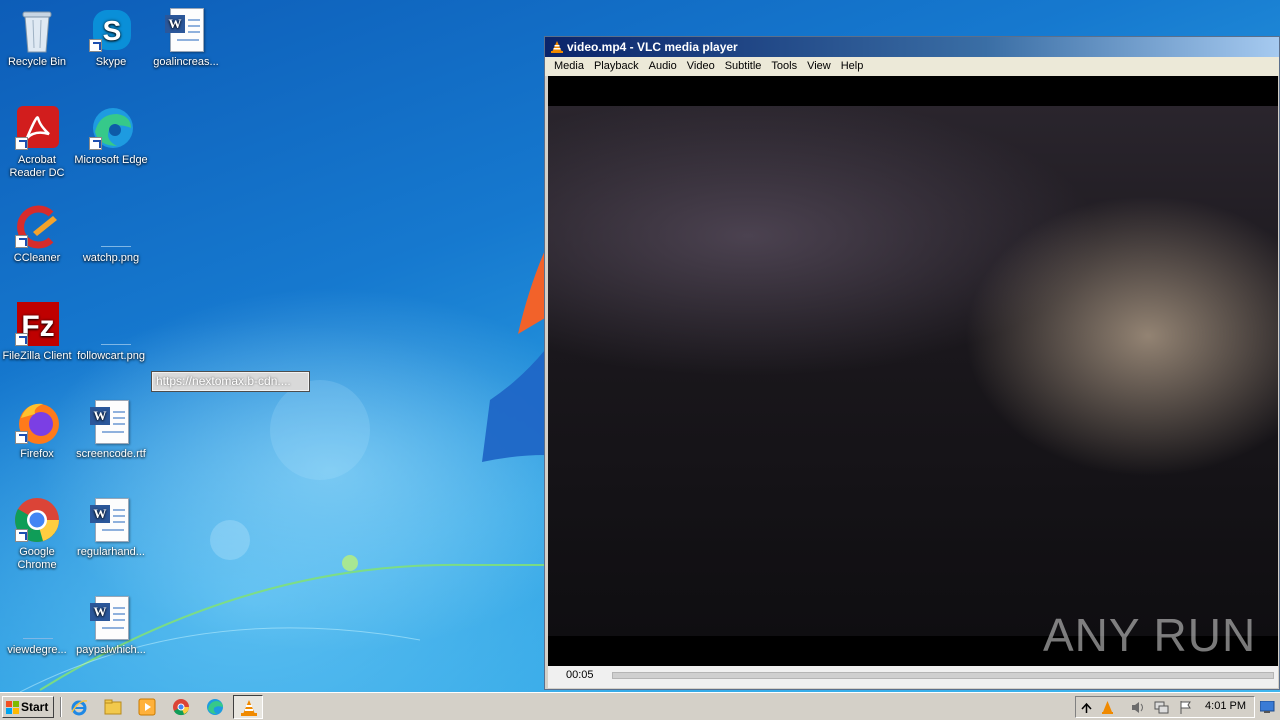  What do you see at coordinates (111, 160) in the screenshot?
I see `desktop-icon-label: Microsoft Edge` at bounding box center [111, 160].